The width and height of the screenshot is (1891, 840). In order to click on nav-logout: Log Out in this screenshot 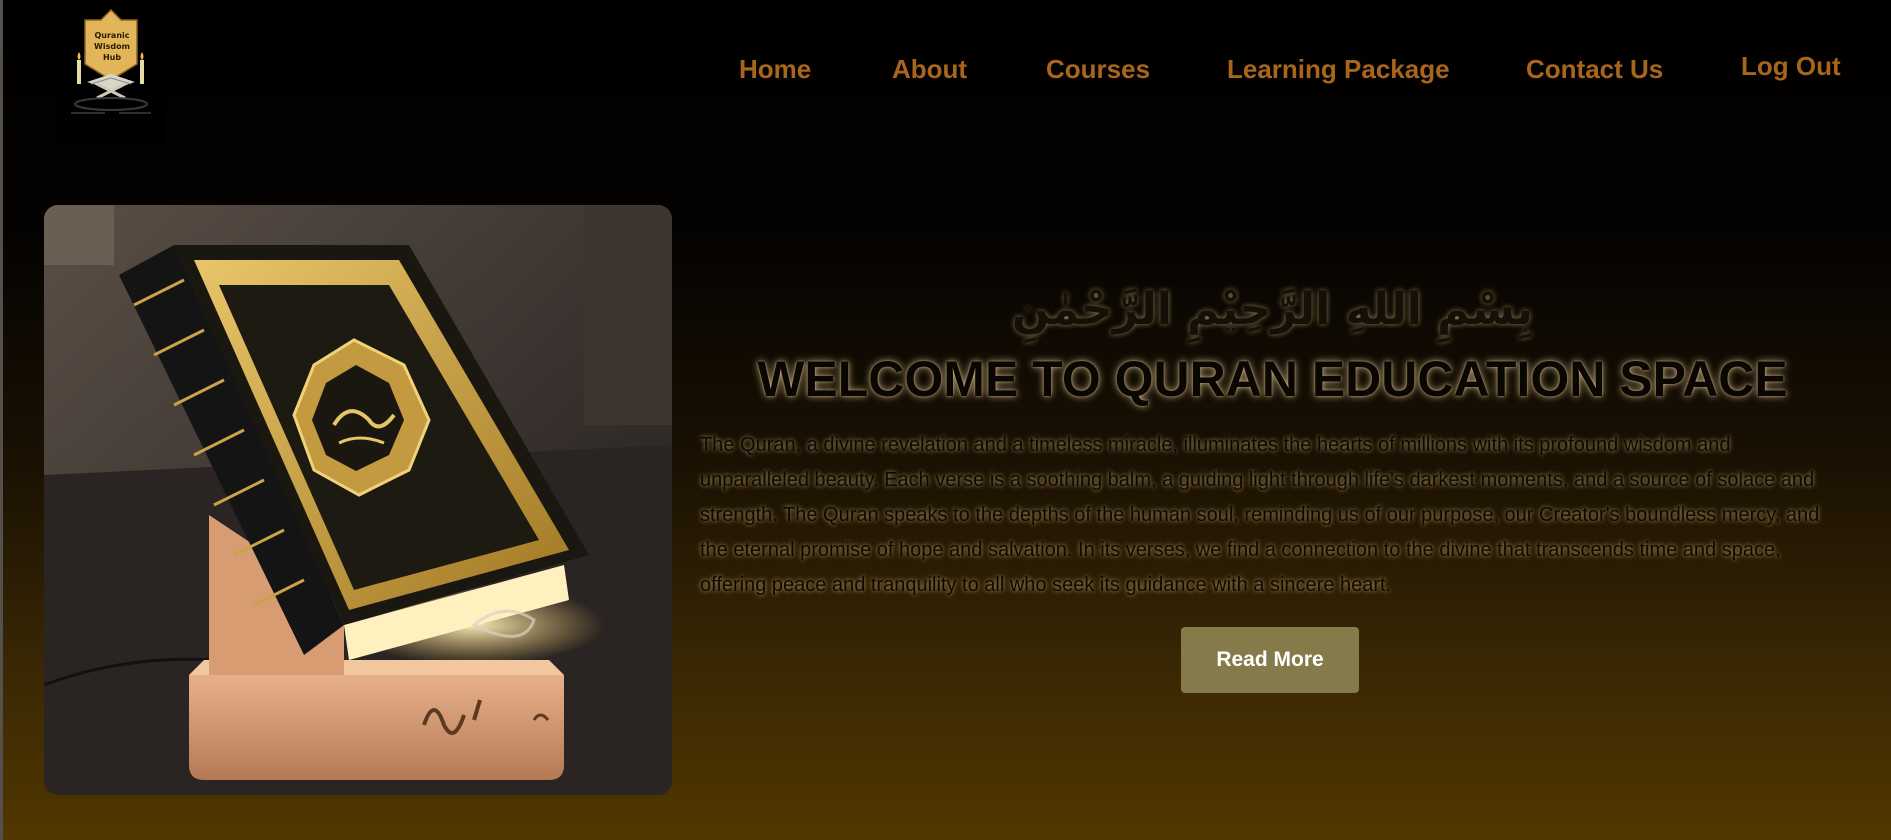, I will do `click(1791, 66)`.